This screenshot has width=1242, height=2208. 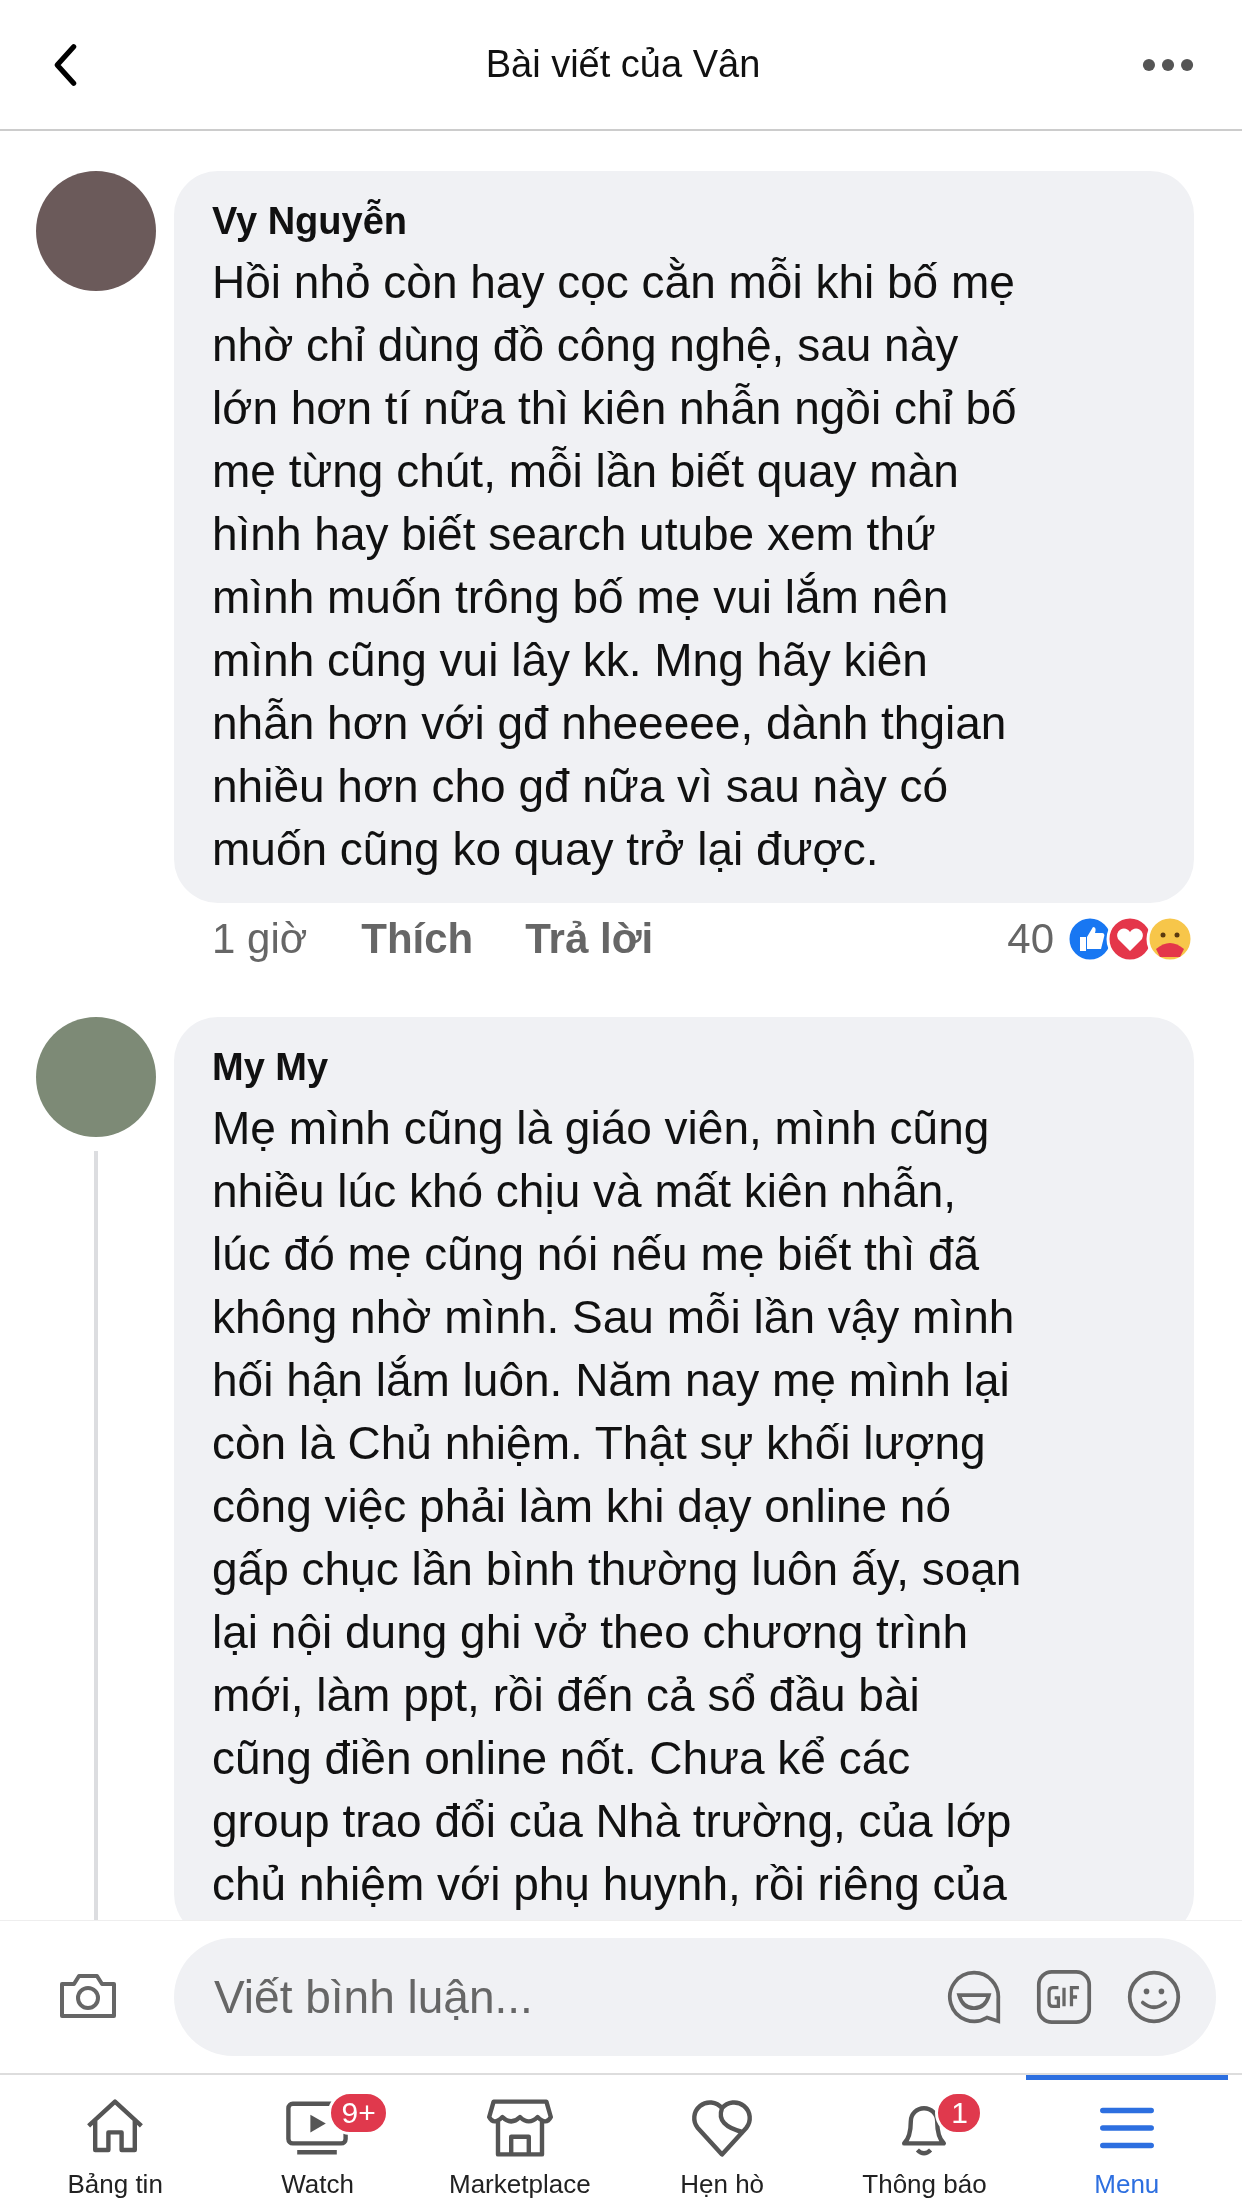 I want to click on tab-item: 9+ Watch, so click(x=317, y=2141).